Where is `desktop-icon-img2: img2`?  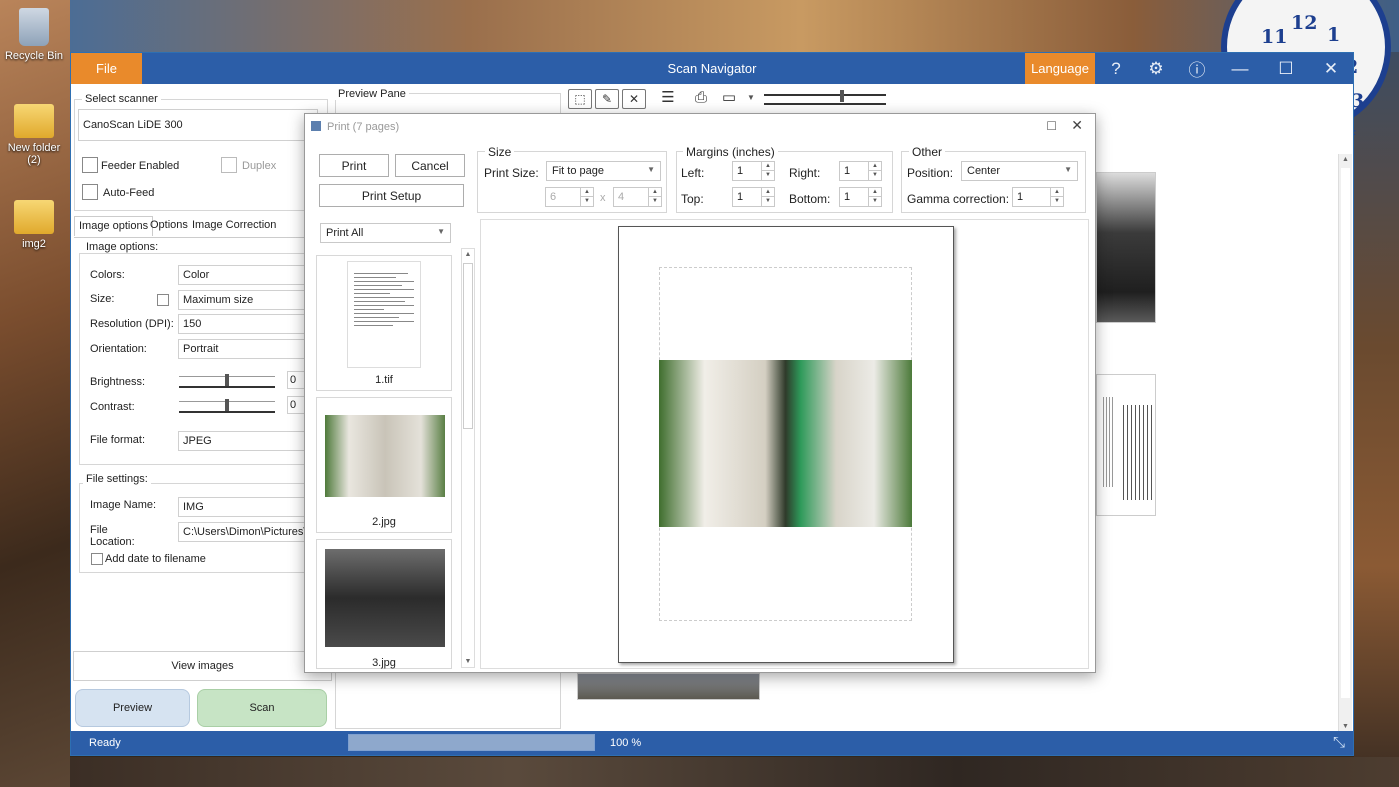 desktop-icon-img2: img2 is located at coordinates (34, 225).